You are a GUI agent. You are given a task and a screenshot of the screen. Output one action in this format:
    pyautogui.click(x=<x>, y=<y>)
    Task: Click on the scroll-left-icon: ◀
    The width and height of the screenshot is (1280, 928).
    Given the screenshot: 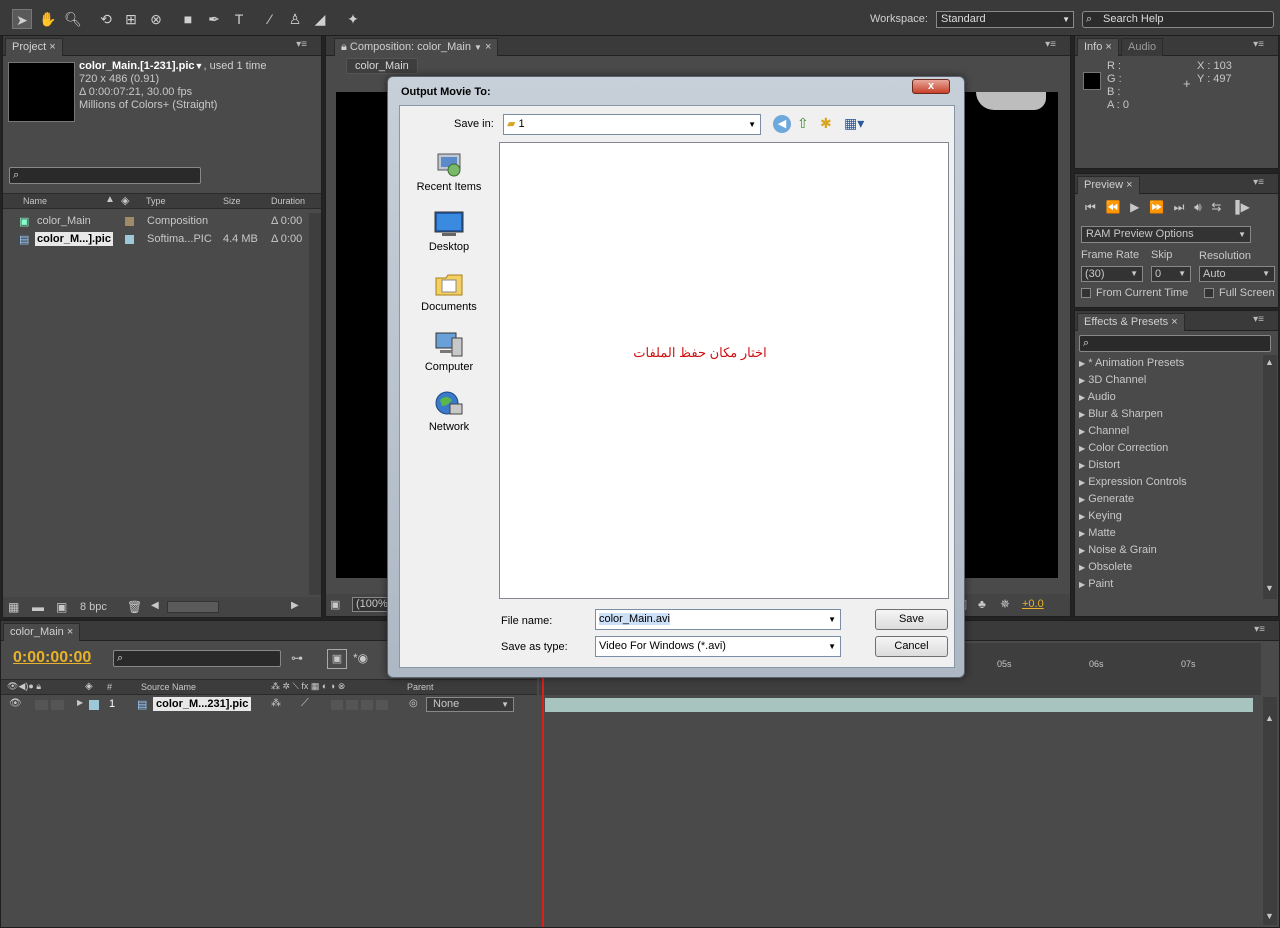 What is the action you would take?
    pyautogui.click(x=155, y=605)
    